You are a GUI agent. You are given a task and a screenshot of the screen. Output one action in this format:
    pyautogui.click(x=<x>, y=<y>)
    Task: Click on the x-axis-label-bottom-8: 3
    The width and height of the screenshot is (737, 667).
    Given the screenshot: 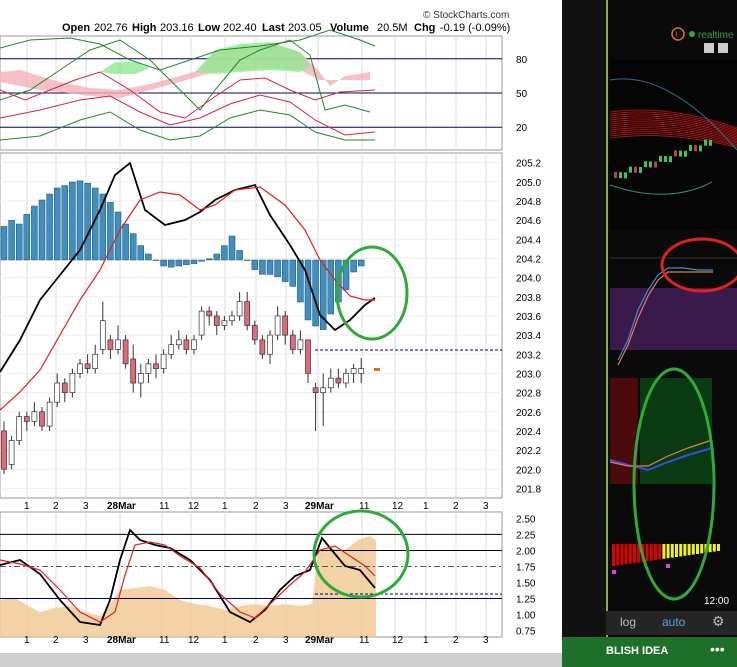 What is the action you would take?
    pyautogui.click(x=286, y=640)
    